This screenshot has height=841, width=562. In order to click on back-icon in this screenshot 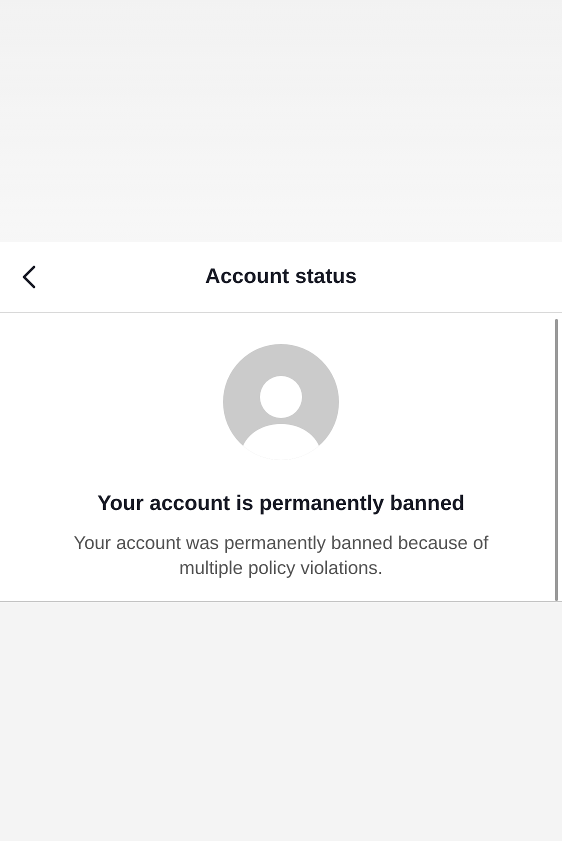, I will do `click(29, 277)`.